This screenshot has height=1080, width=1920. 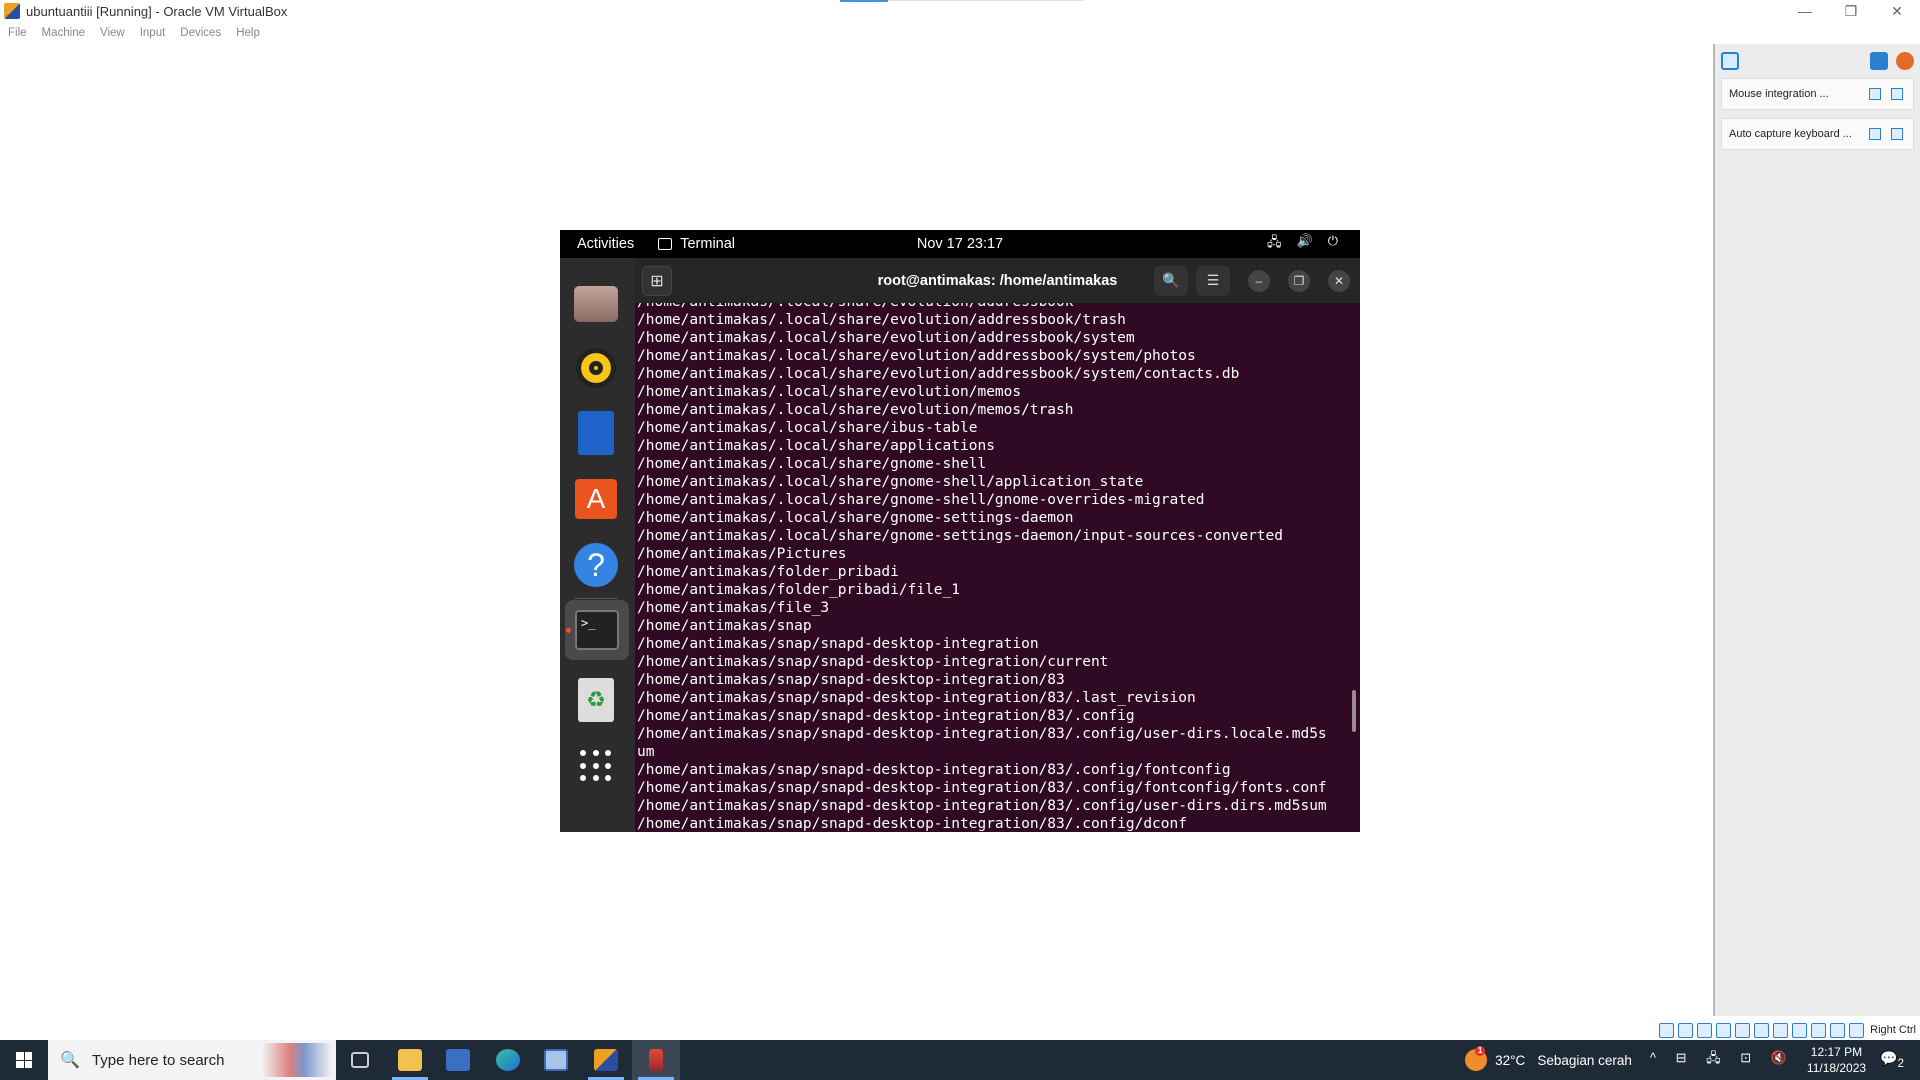 What do you see at coordinates (508, 1060) in the screenshot?
I see `taskbar-edge` at bounding box center [508, 1060].